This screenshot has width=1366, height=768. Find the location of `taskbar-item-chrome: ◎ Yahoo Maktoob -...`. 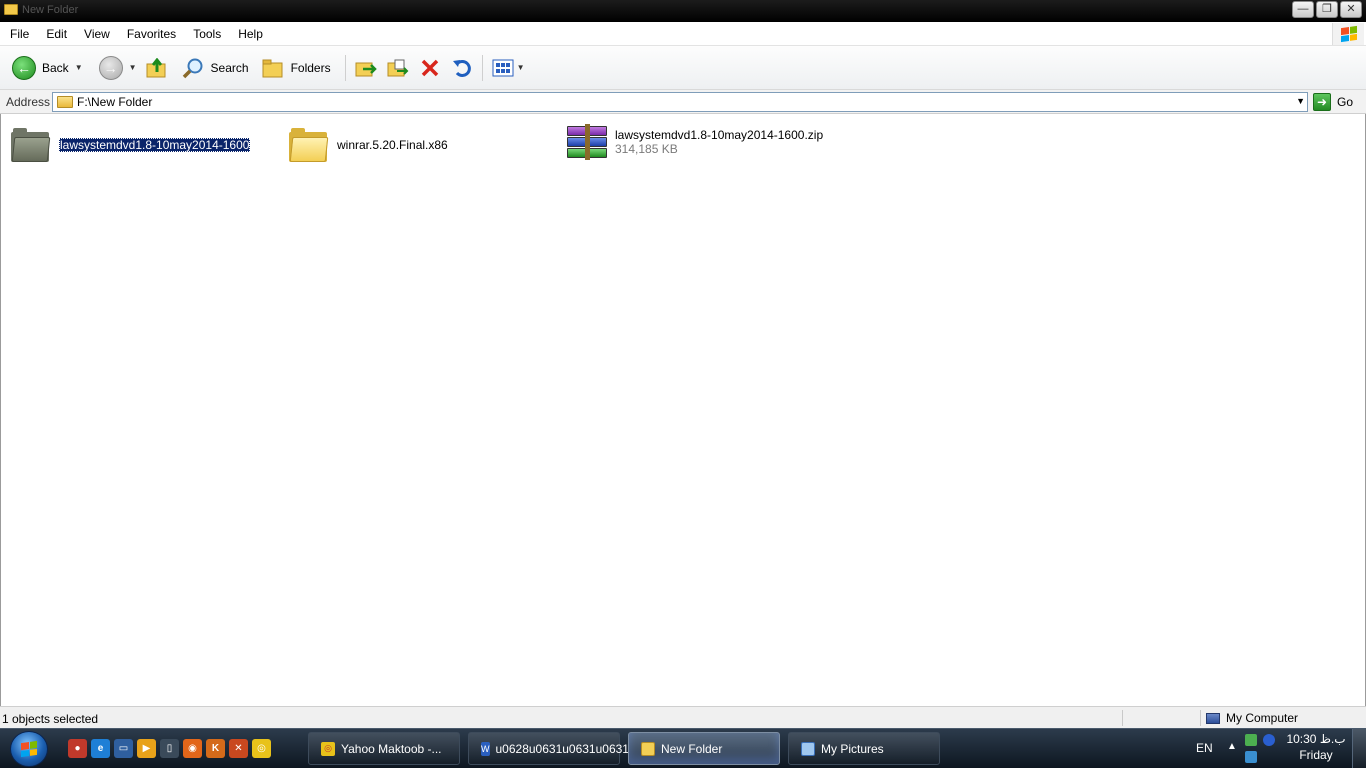

taskbar-item-chrome: ◎ Yahoo Maktoob -... is located at coordinates (384, 748).